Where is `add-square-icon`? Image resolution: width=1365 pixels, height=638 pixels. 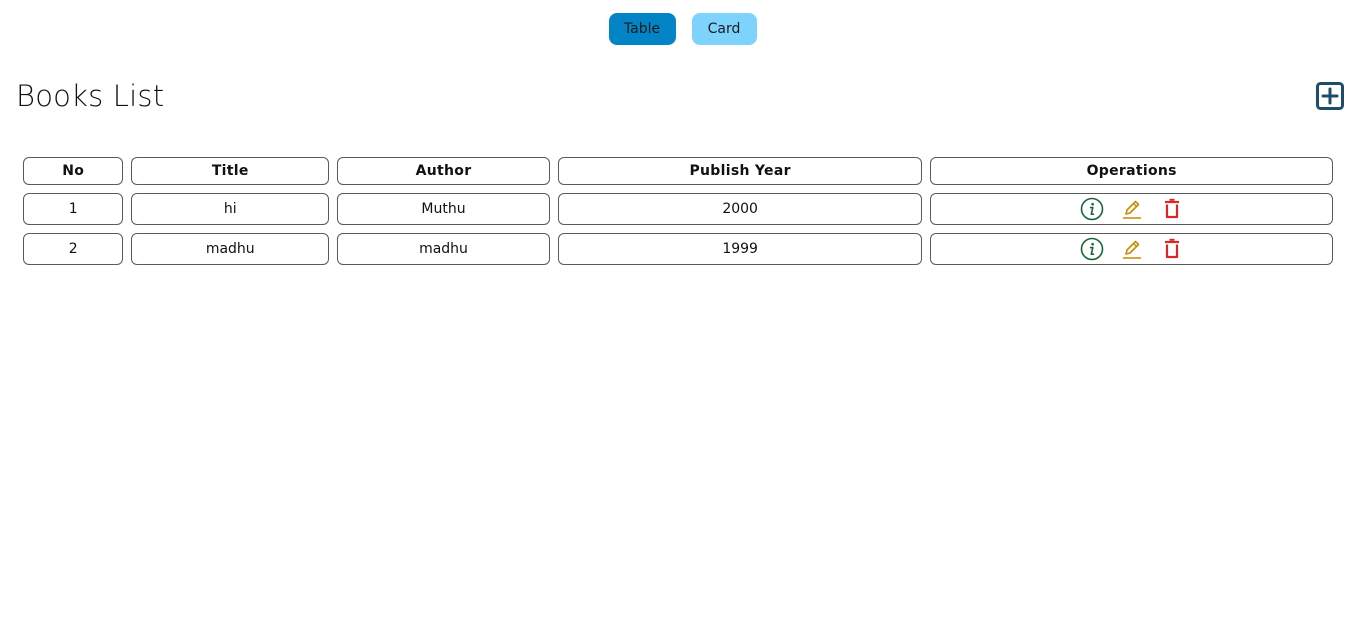
add-square-icon is located at coordinates (1330, 98).